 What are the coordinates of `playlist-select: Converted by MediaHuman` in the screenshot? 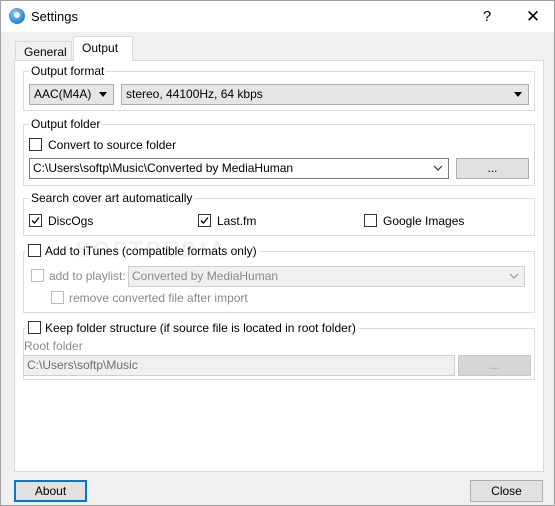 It's located at (326, 276).